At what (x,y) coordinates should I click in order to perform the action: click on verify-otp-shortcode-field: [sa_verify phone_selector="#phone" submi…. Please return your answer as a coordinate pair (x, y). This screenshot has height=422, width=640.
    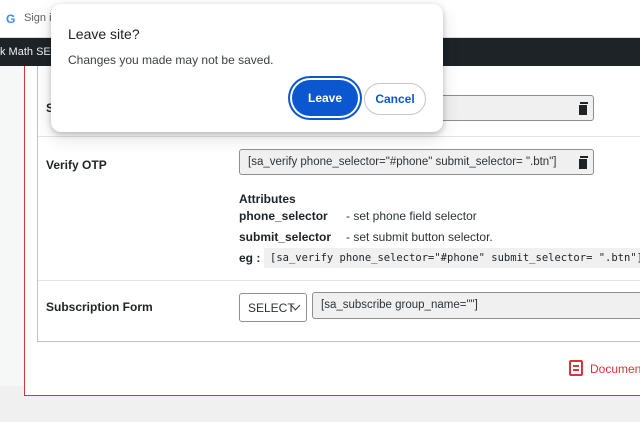
    Looking at the image, I should click on (416, 162).